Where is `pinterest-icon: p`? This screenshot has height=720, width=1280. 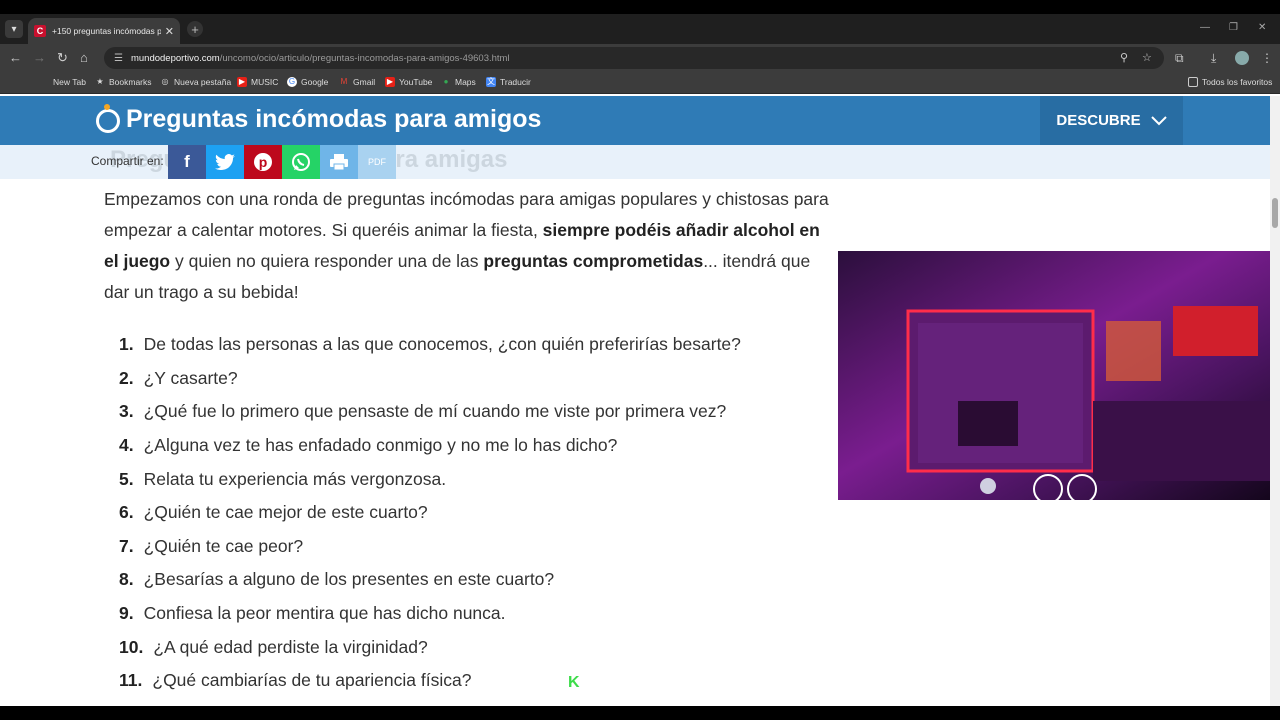
pinterest-icon: p is located at coordinates (263, 162).